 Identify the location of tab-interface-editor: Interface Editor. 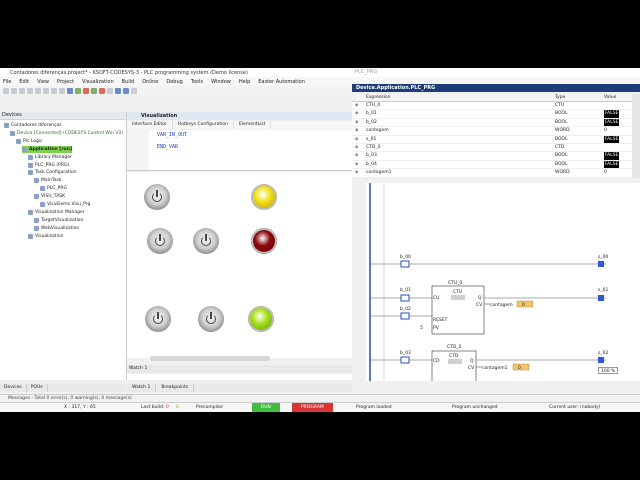
(150, 125).